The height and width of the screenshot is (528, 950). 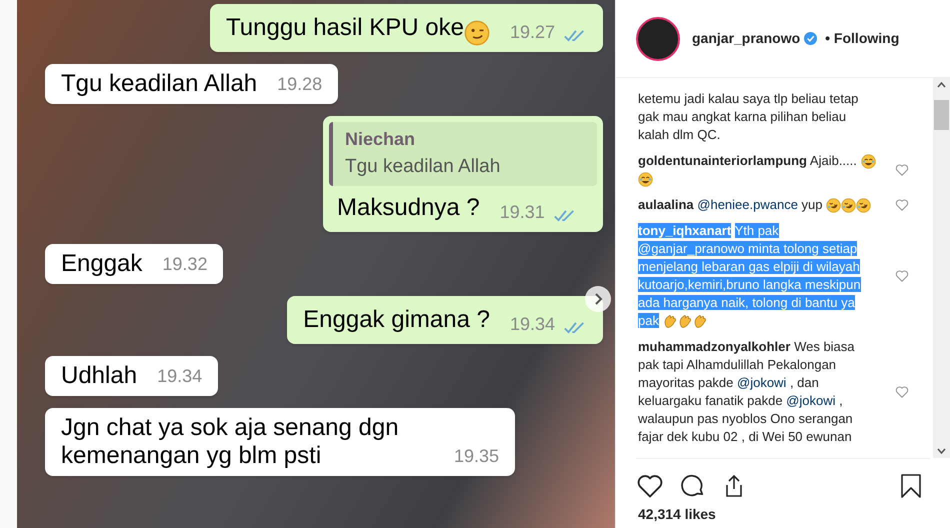 I want to click on quote-author: Niechan, so click(x=380, y=139).